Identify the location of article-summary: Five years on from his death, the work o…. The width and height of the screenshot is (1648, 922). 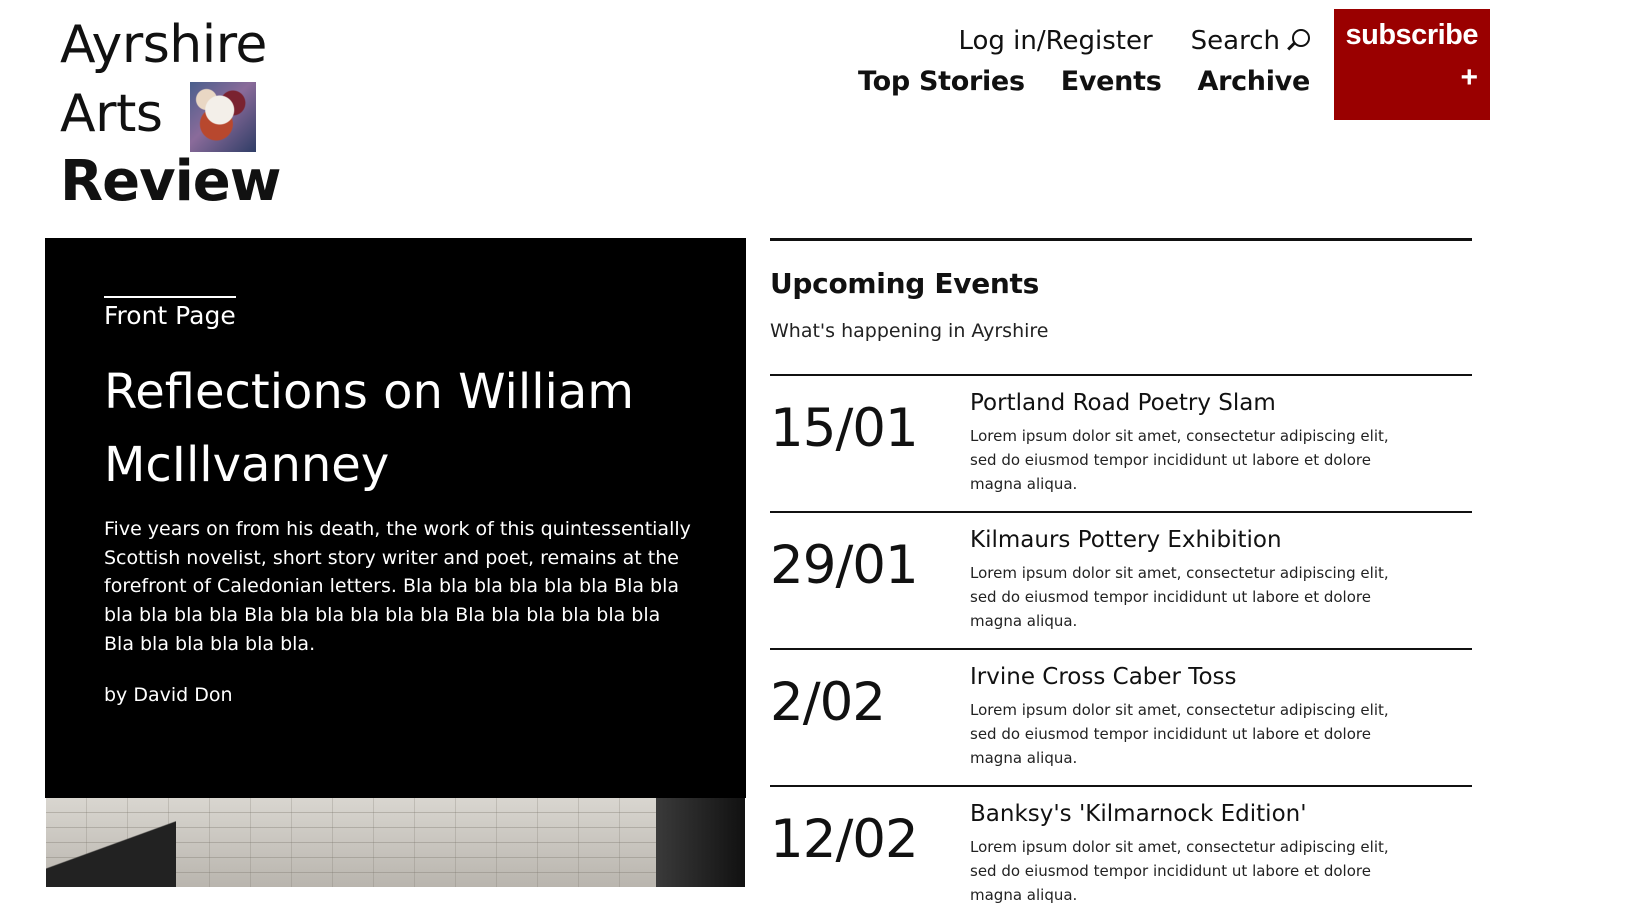
(397, 586).